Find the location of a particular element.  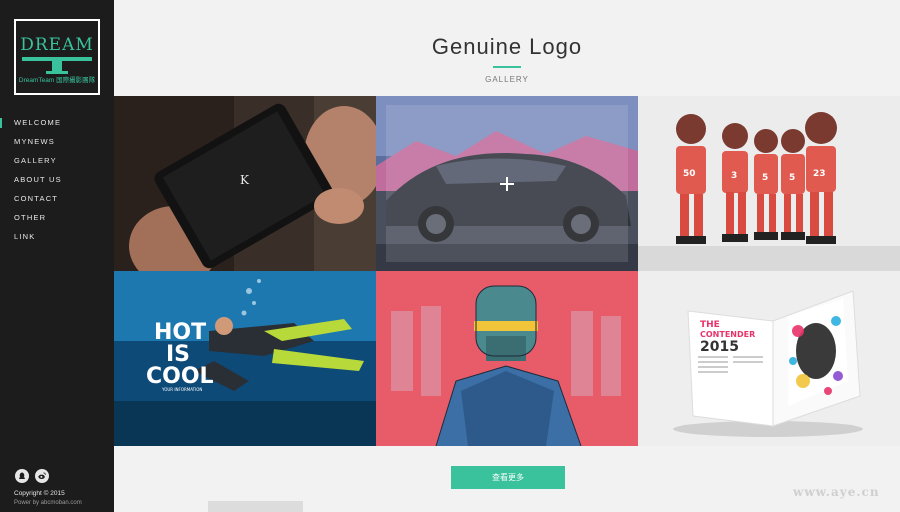

logo-subtitle: DreamTeam 国際攝影團隊 is located at coordinates (57, 80).